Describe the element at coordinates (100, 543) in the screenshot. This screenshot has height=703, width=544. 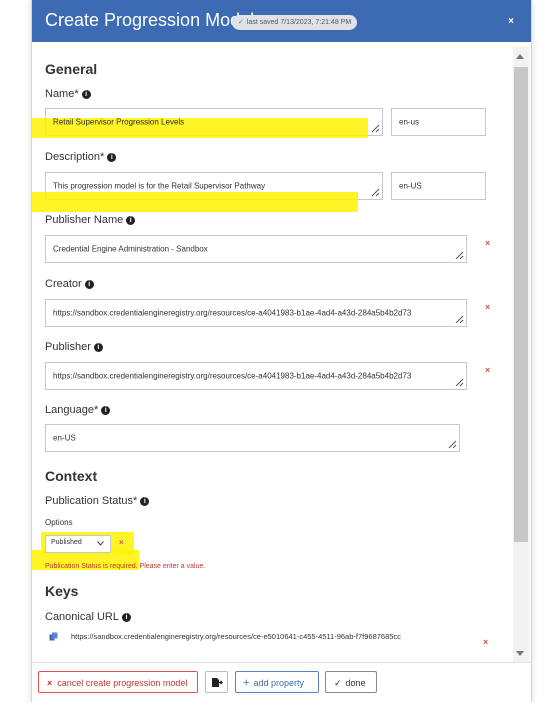
I see `chevron-down-icon` at that location.